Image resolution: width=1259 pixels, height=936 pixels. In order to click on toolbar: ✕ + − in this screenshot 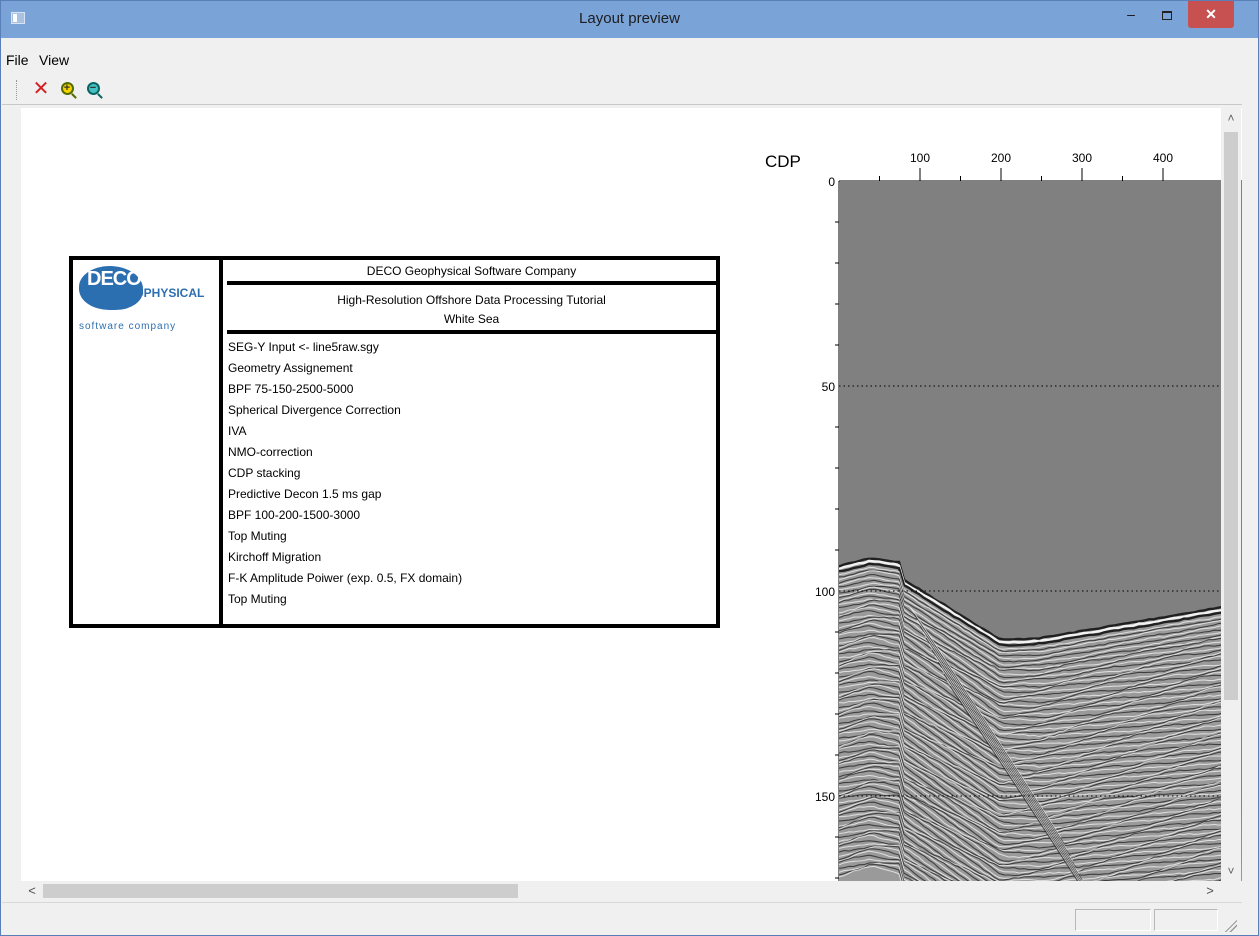, I will do `click(622, 91)`.